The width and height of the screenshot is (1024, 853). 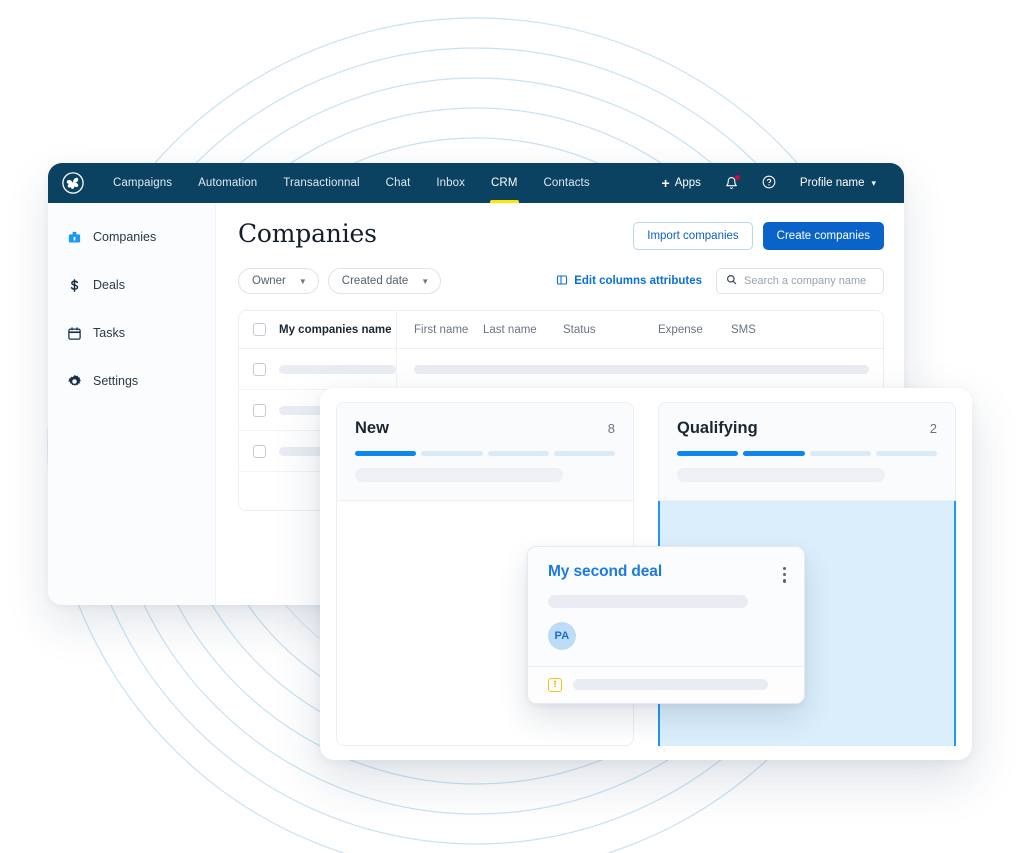 I want to click on search-icon, so click(x=731, y=281).